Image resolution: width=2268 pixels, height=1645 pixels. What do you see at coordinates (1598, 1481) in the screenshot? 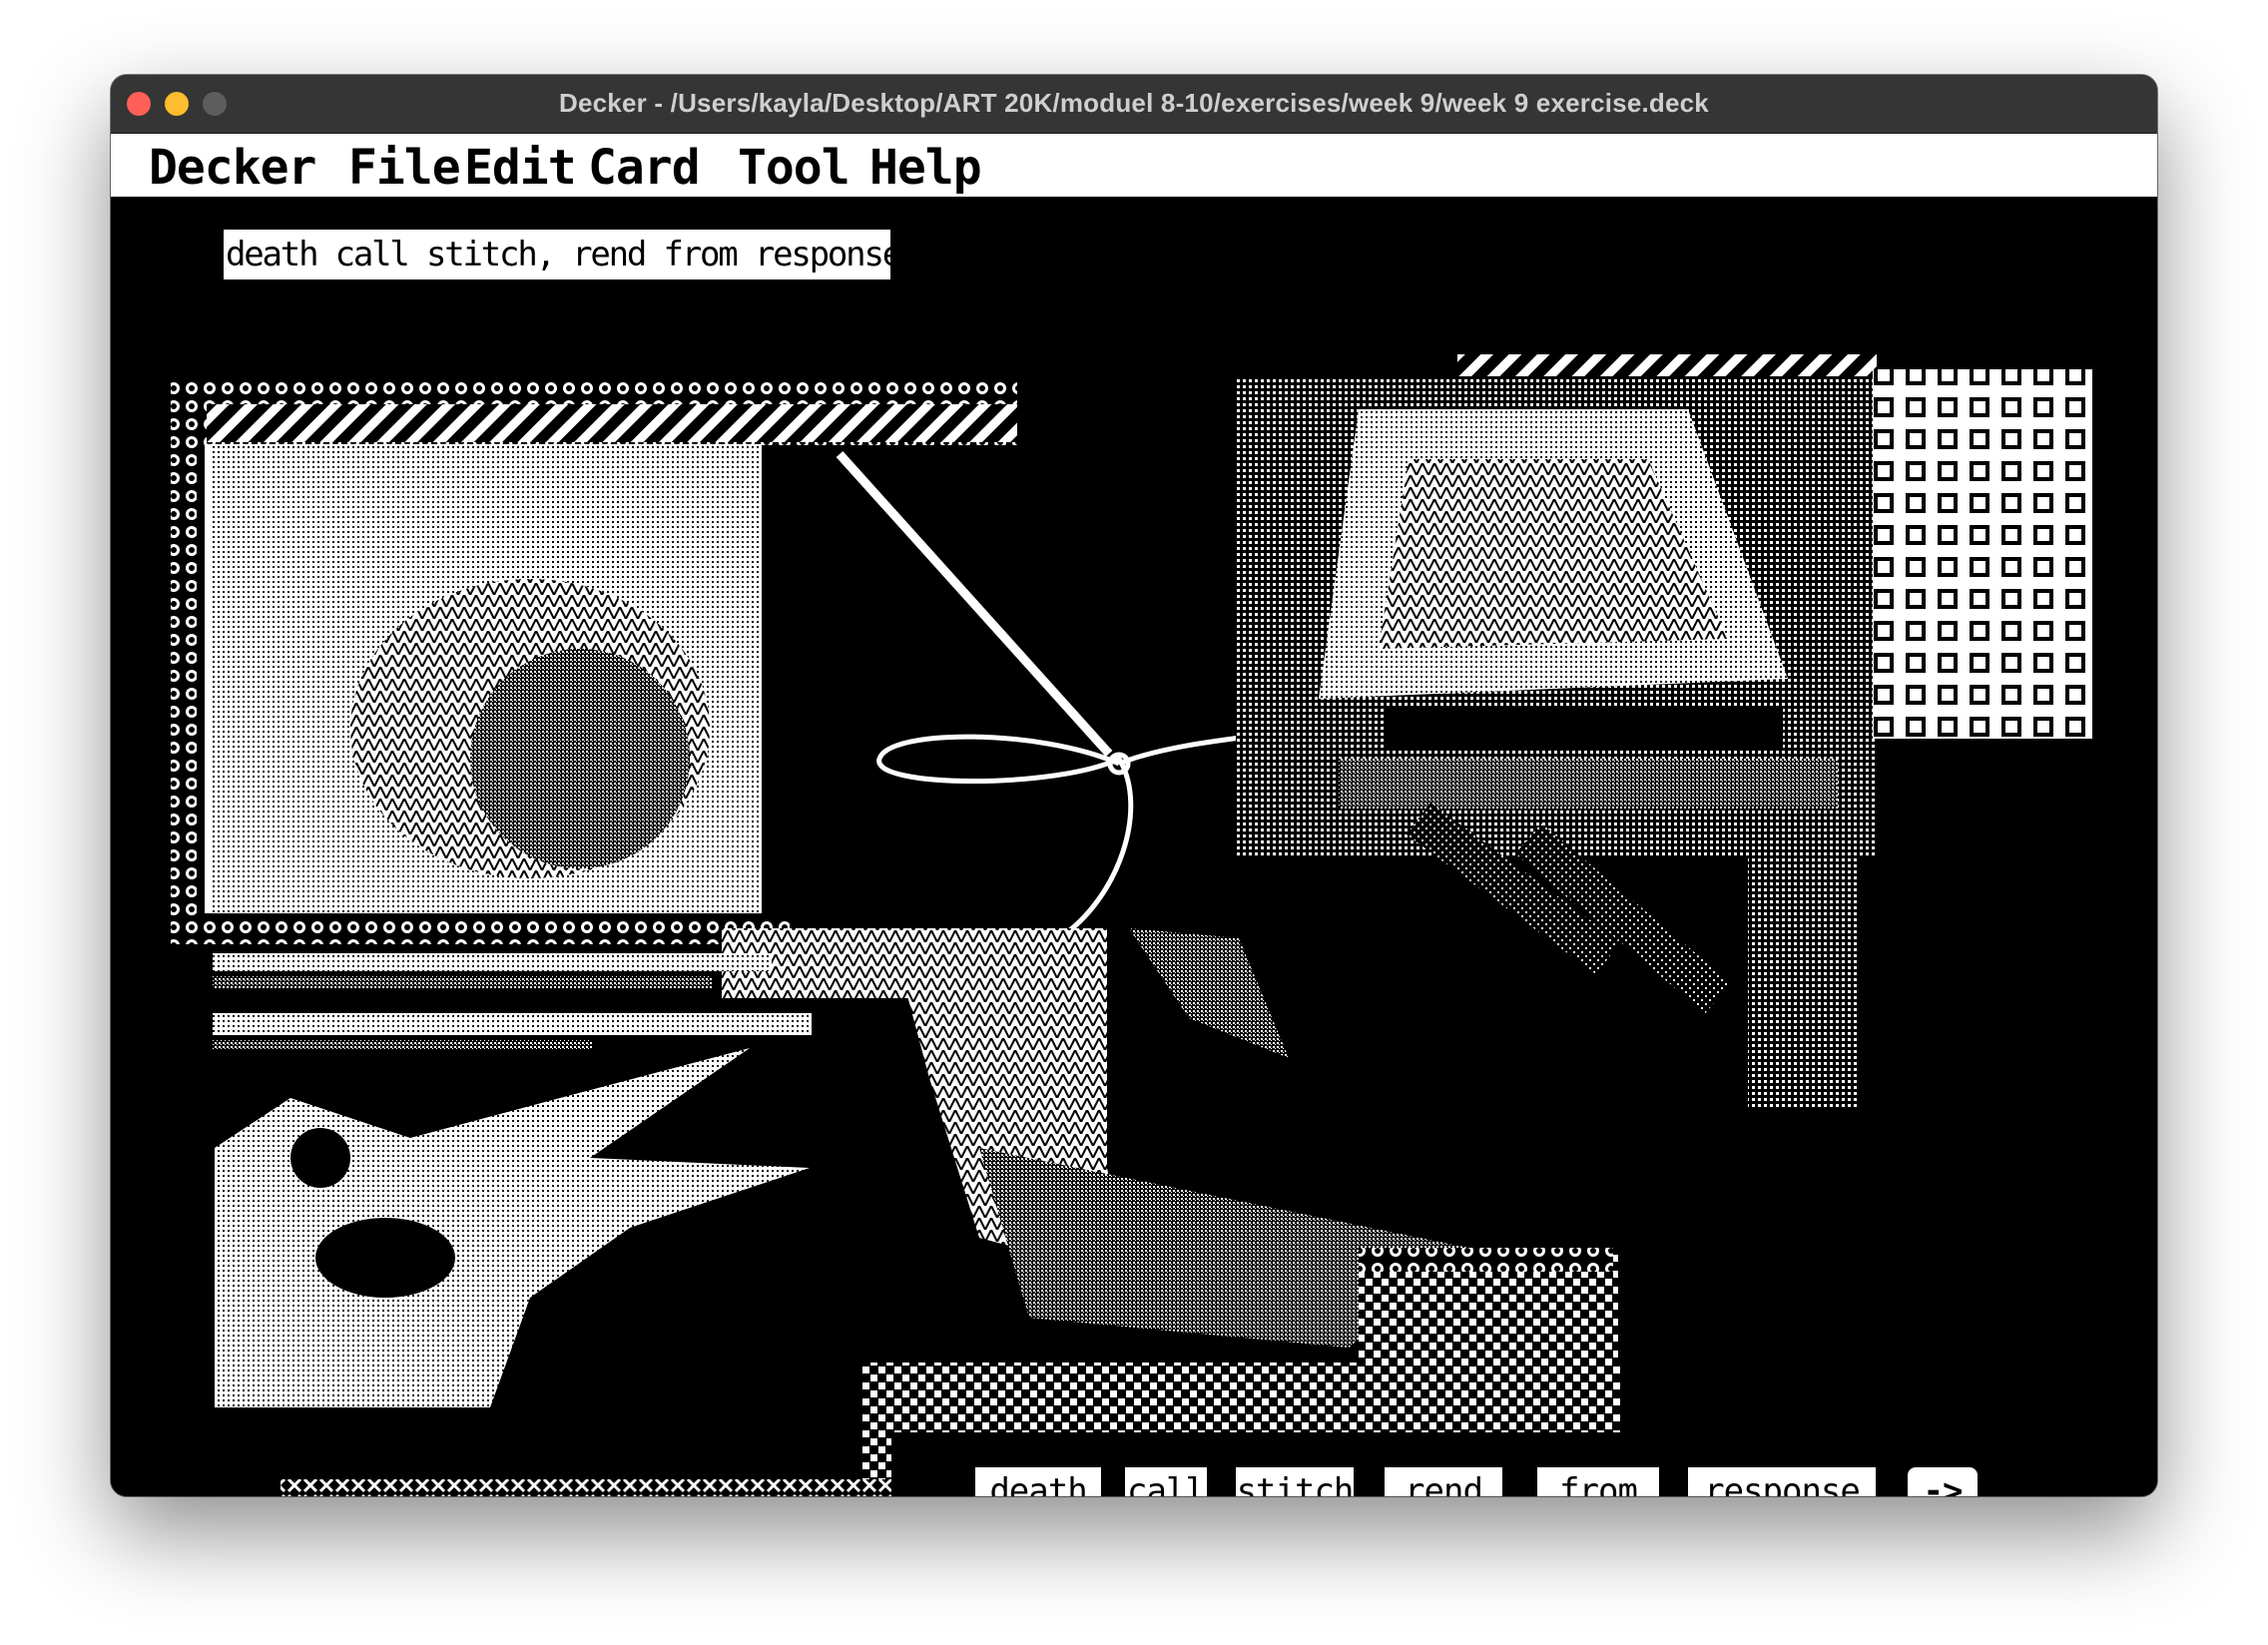
I see `word-button-from: from` at bounding box center [1598, 1481].